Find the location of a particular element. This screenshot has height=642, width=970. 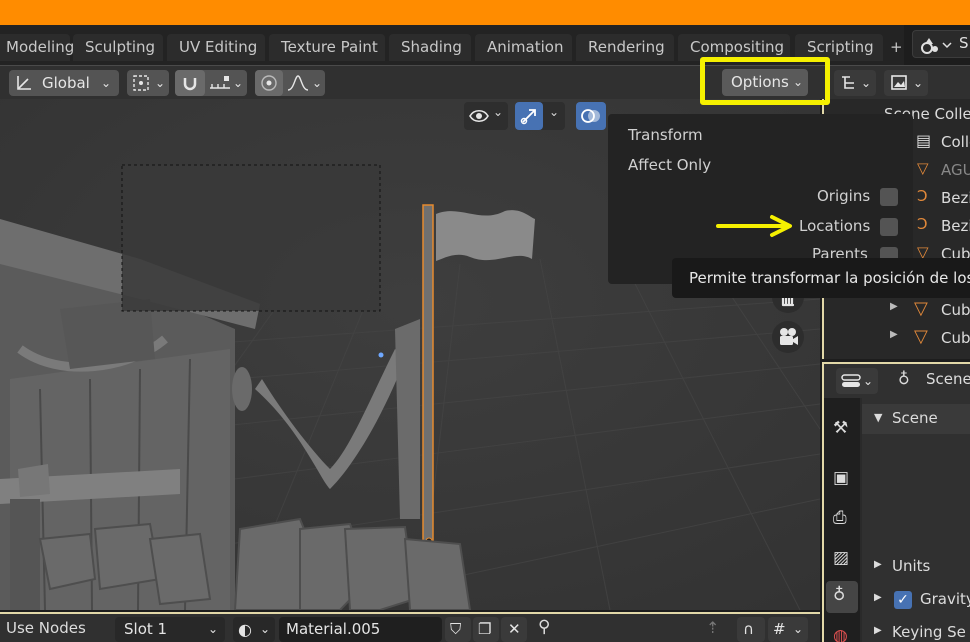

snap-element-dropdown: # ⌄ is located at coordinates (788, 629).